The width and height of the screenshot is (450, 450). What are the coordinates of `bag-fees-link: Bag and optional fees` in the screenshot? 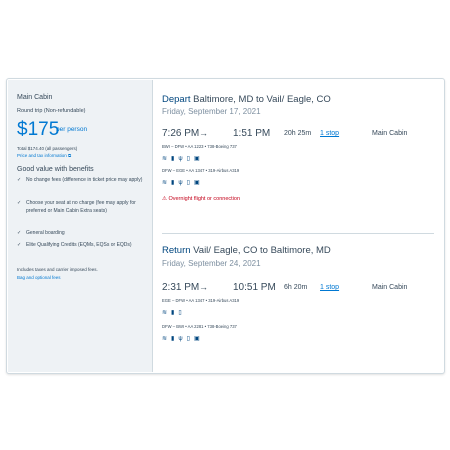 It's located at (39, 277).